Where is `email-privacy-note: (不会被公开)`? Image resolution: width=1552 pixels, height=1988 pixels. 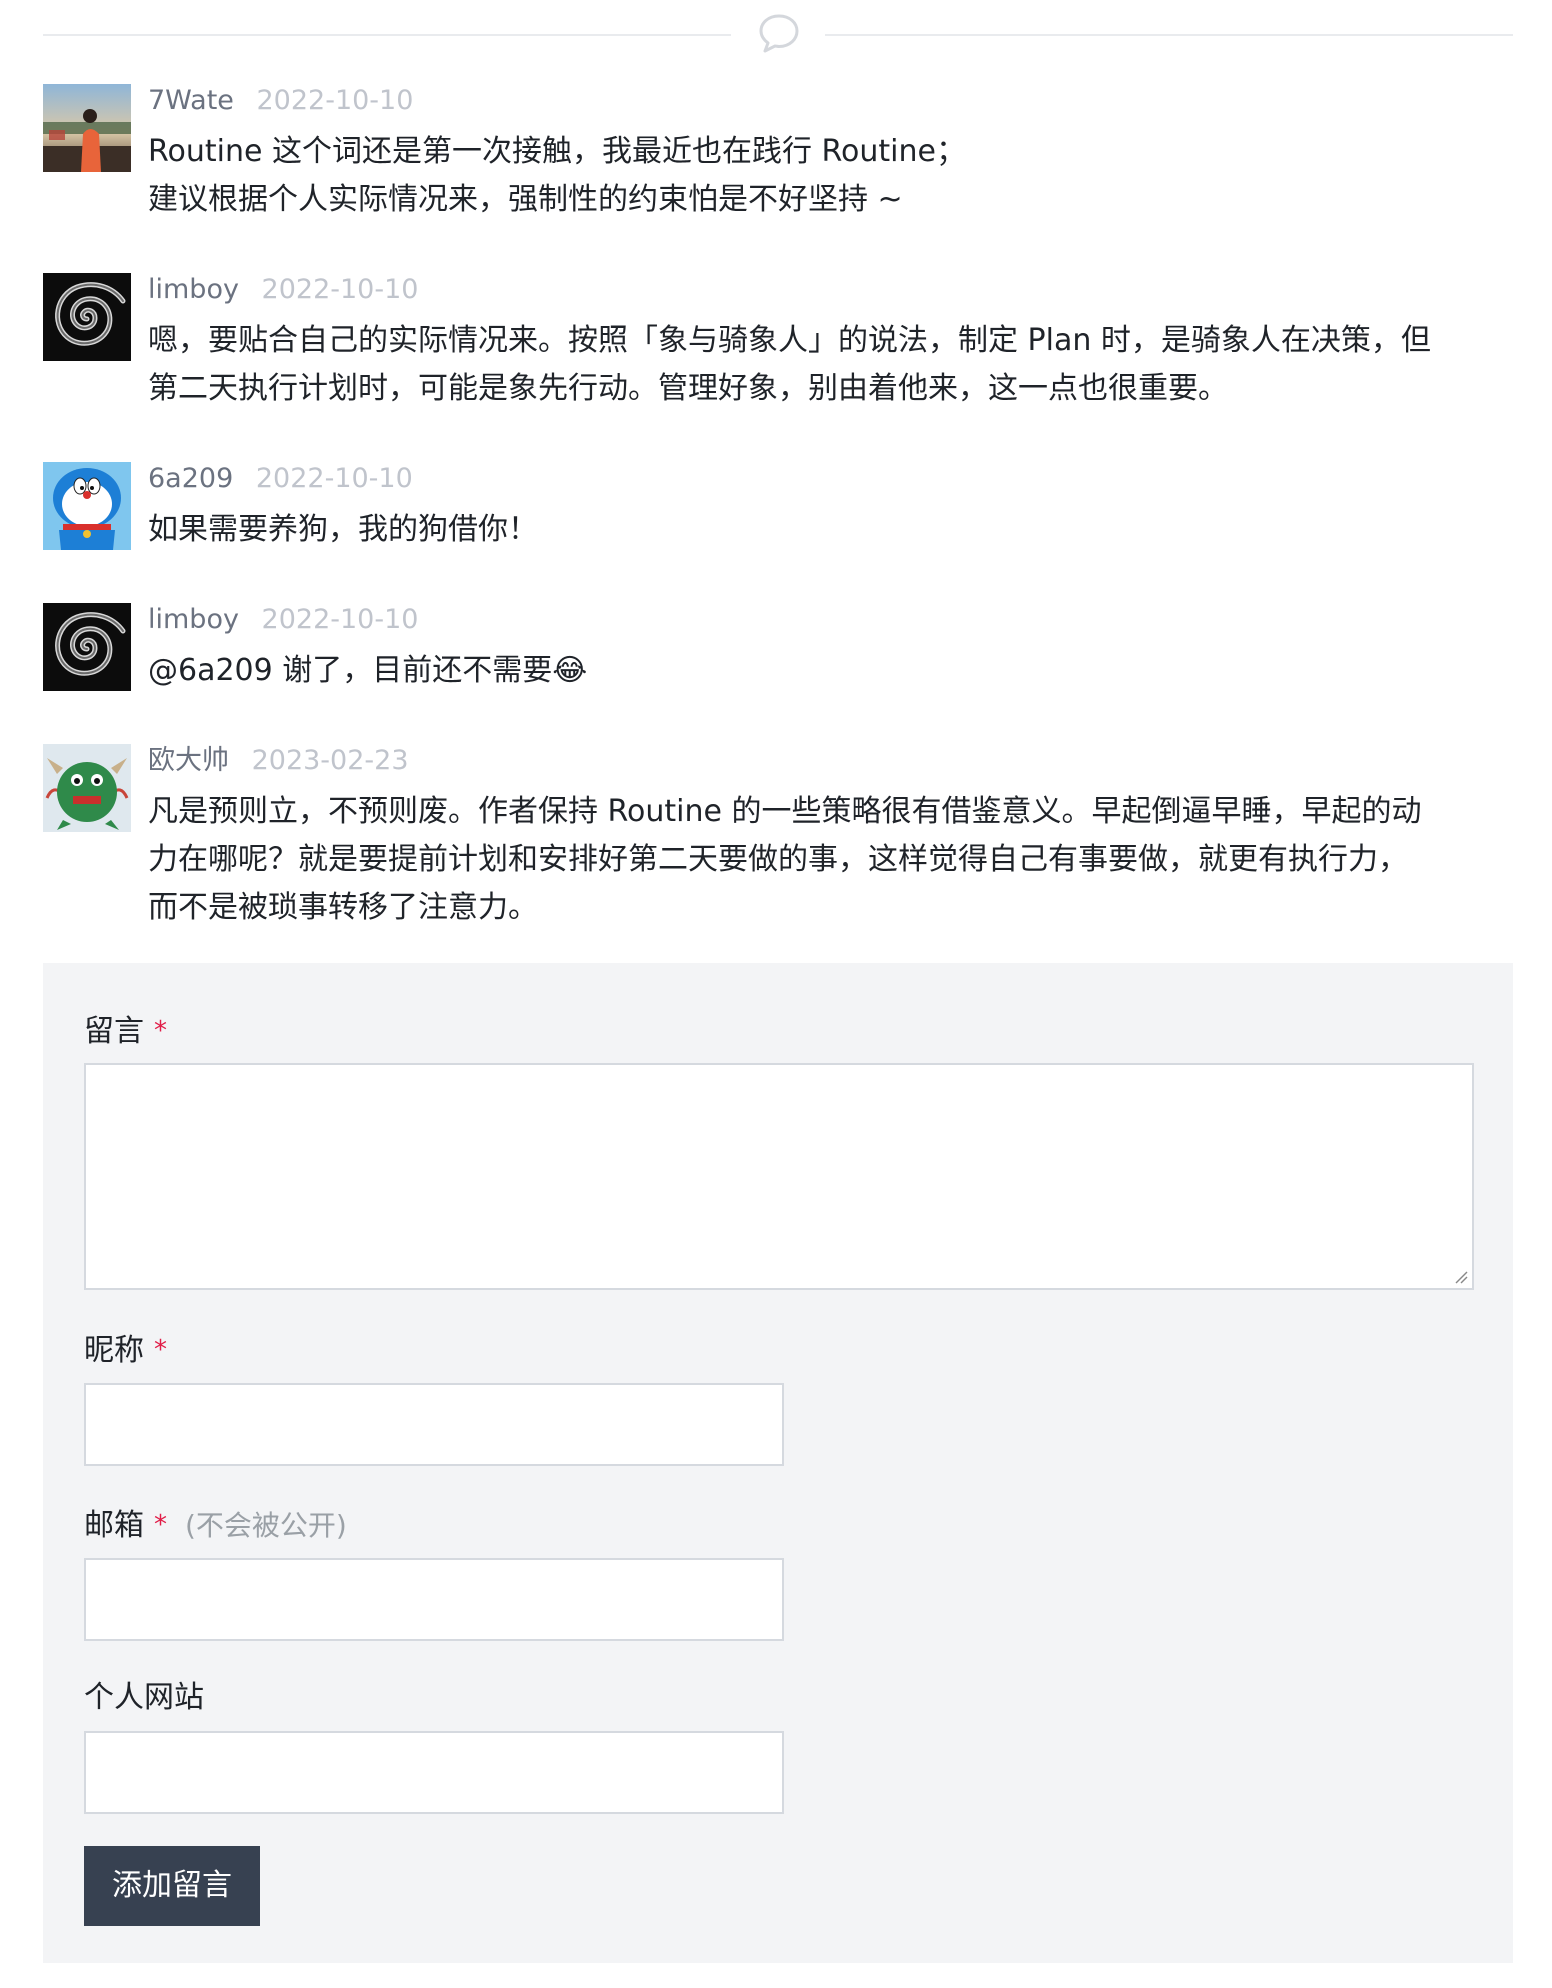
email-privacy-note: (不会被公开) is located at coordinates (266, 1525).